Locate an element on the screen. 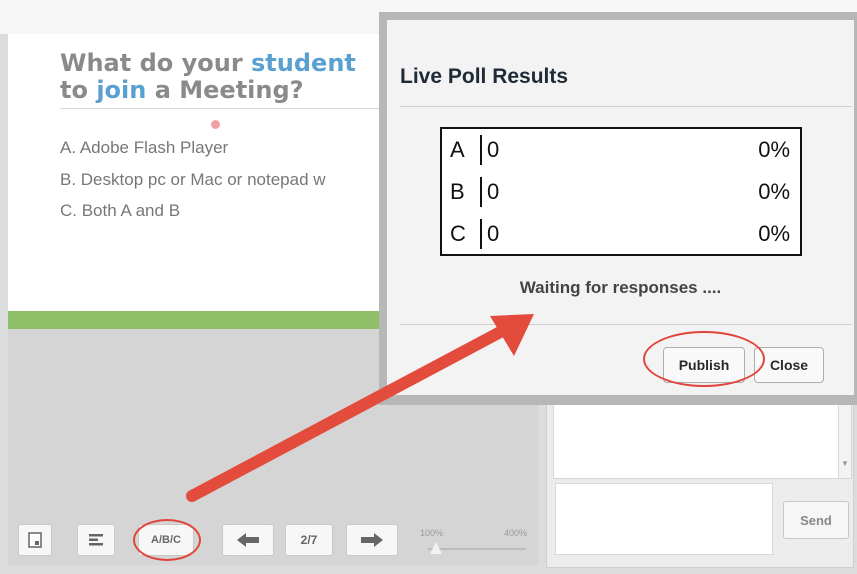 This screenshot has width=857, height=574. chat-input is located at coordinates (664, 519).